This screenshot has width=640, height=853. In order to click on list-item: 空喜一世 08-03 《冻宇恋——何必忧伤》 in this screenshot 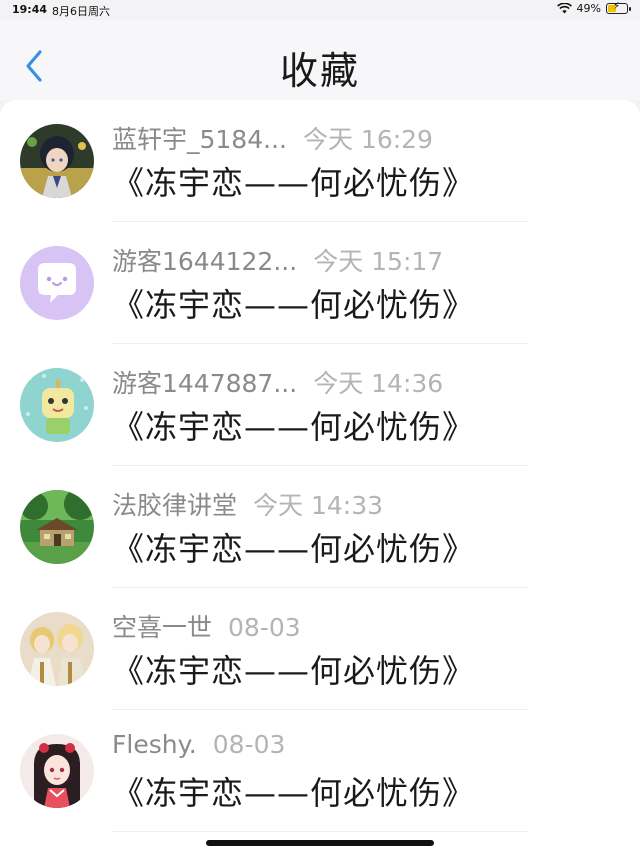, I will do `click(320, 649)`.